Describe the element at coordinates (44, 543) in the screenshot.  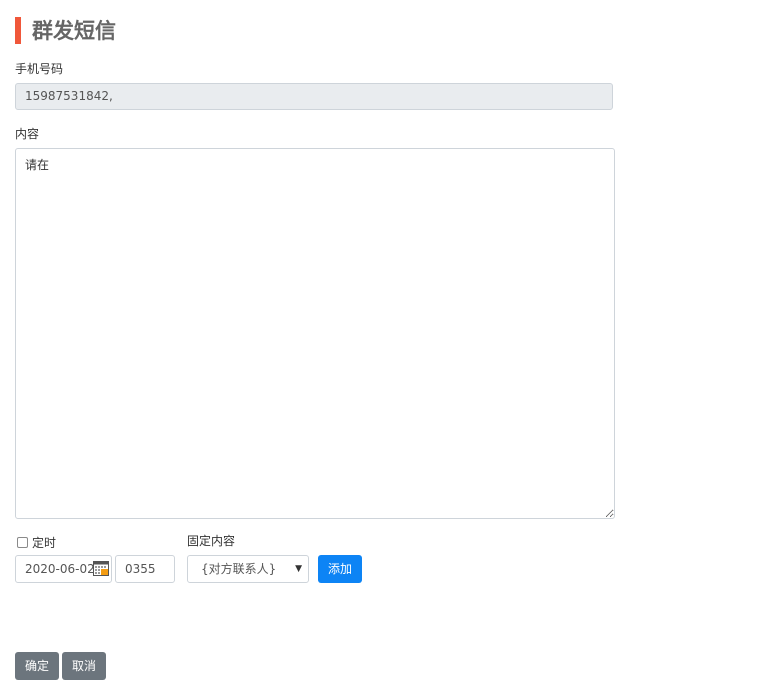
I see `timer-label: 定时` at that location.